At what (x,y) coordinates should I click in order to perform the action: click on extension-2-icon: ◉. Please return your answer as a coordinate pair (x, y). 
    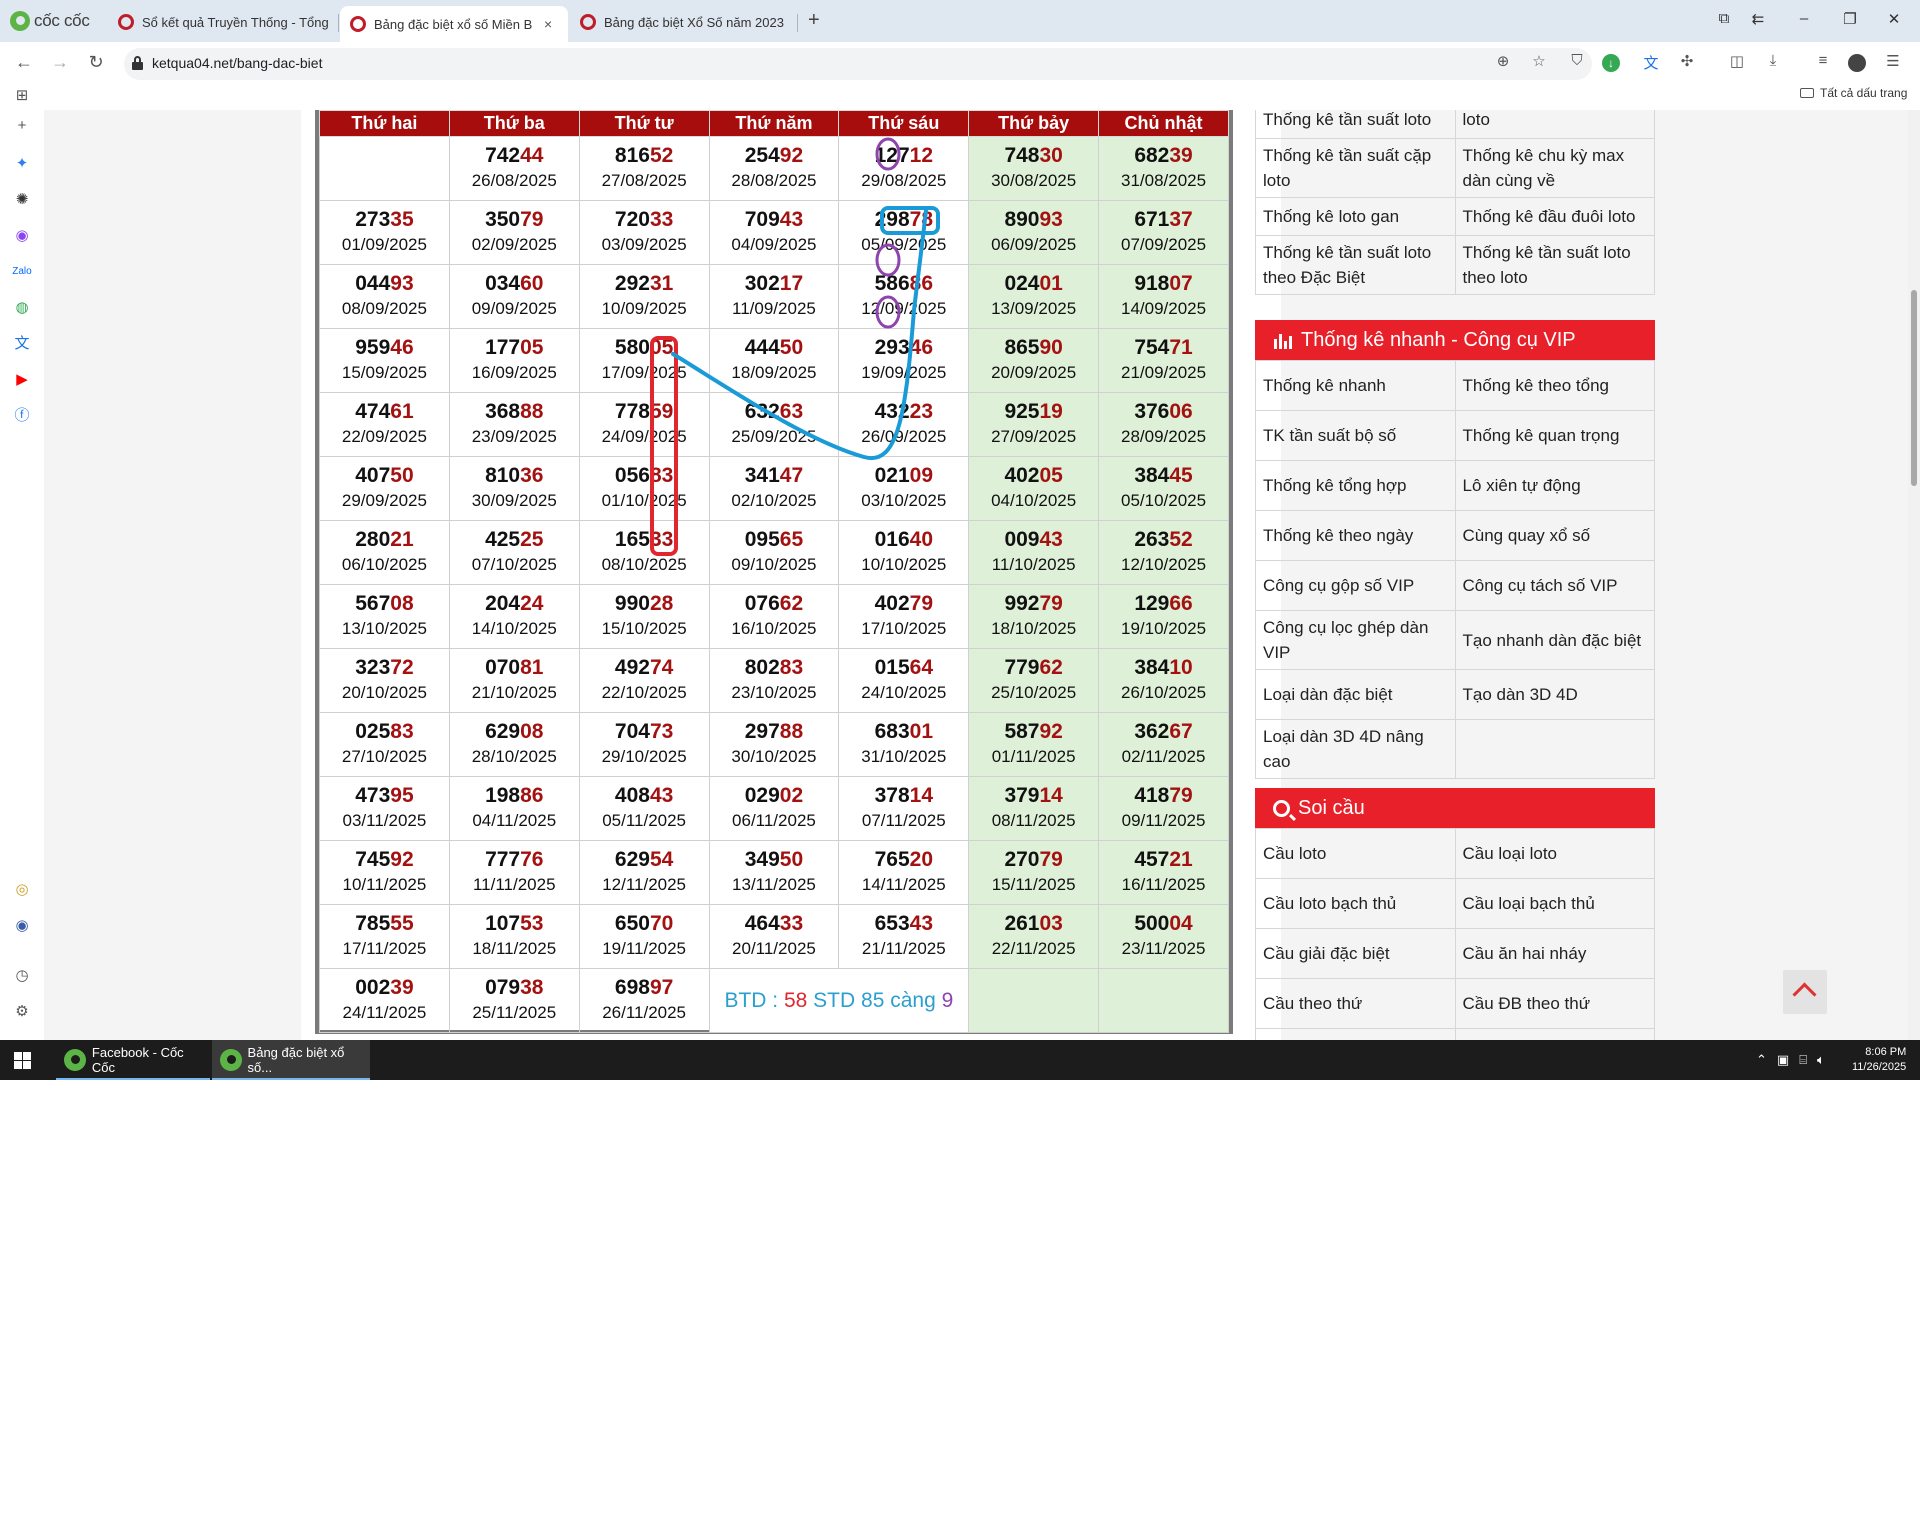
    Looking at the image, I should click on (22, 926).